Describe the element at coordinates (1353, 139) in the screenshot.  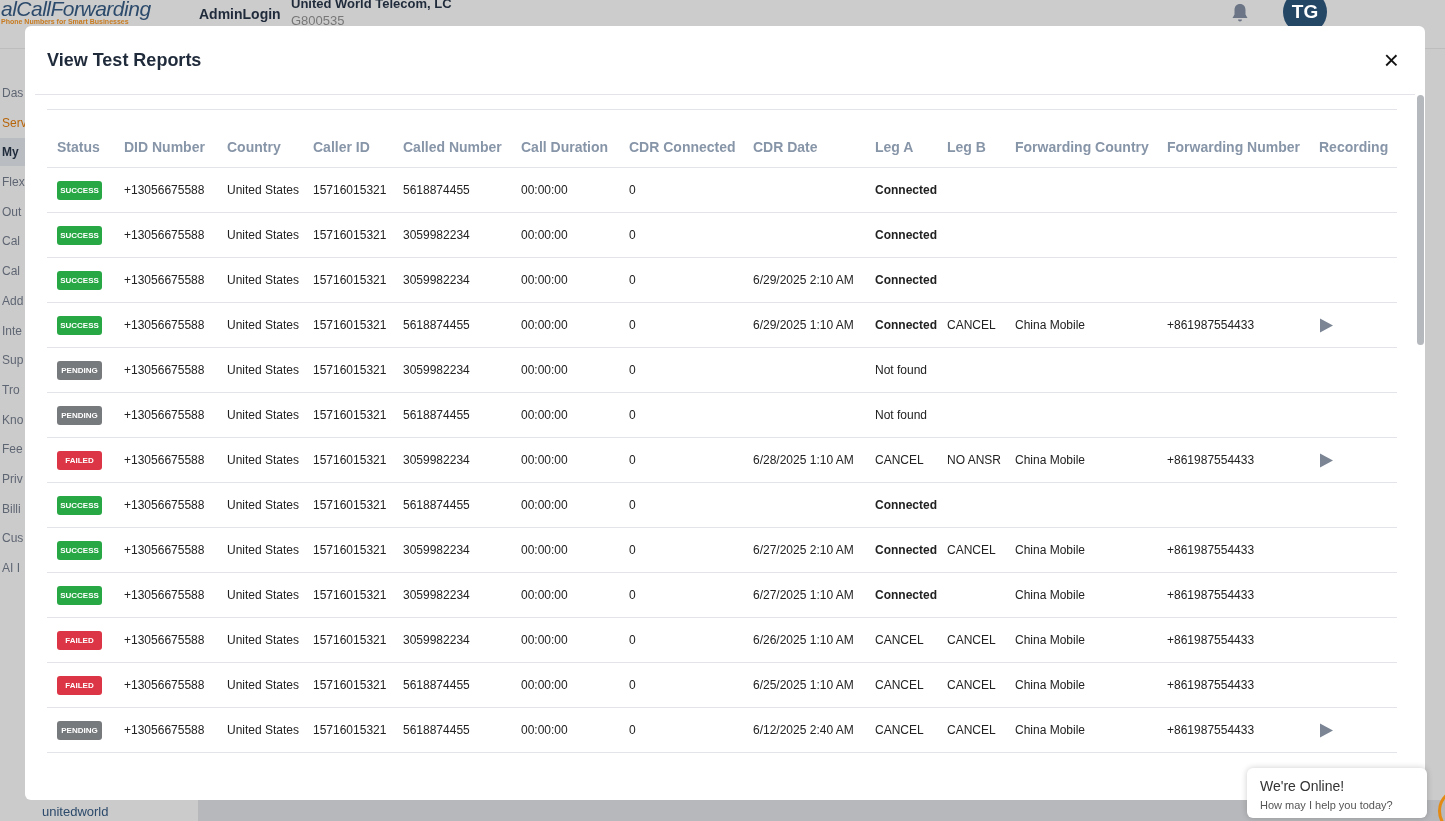
I see `column-header: Recording` at that location.